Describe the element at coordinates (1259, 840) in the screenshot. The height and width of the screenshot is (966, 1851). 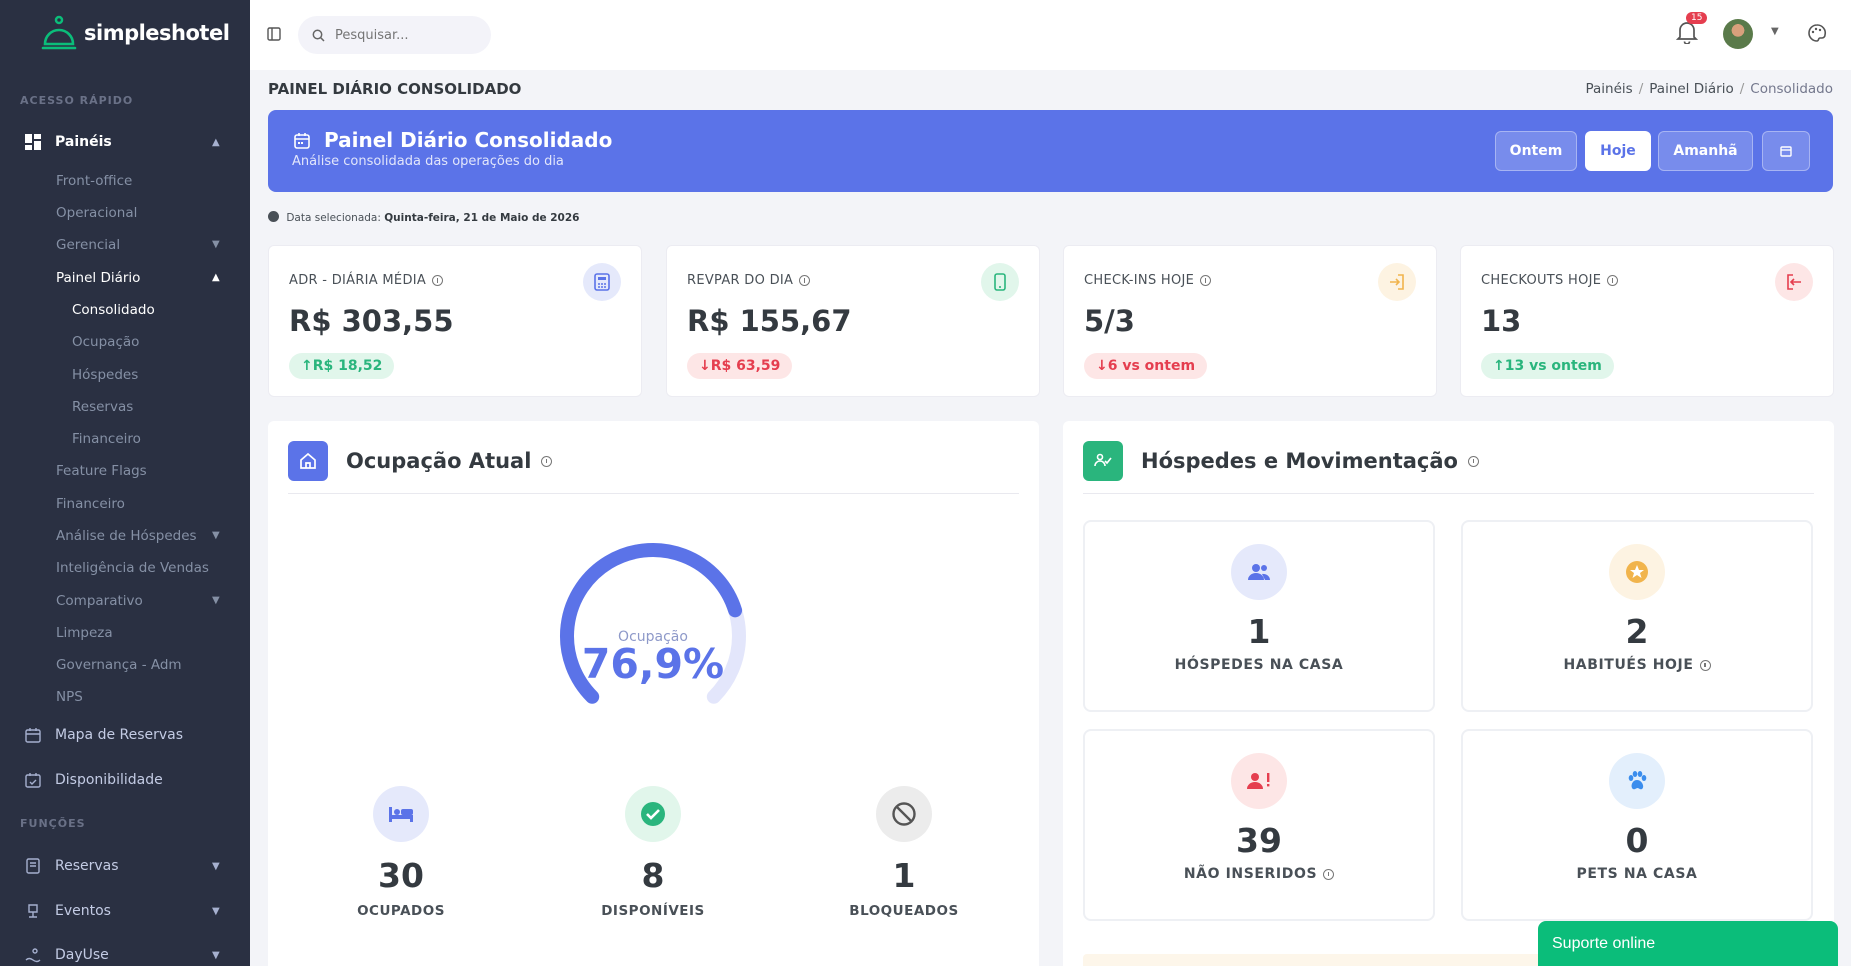
I see `box-value: 39` at that location.